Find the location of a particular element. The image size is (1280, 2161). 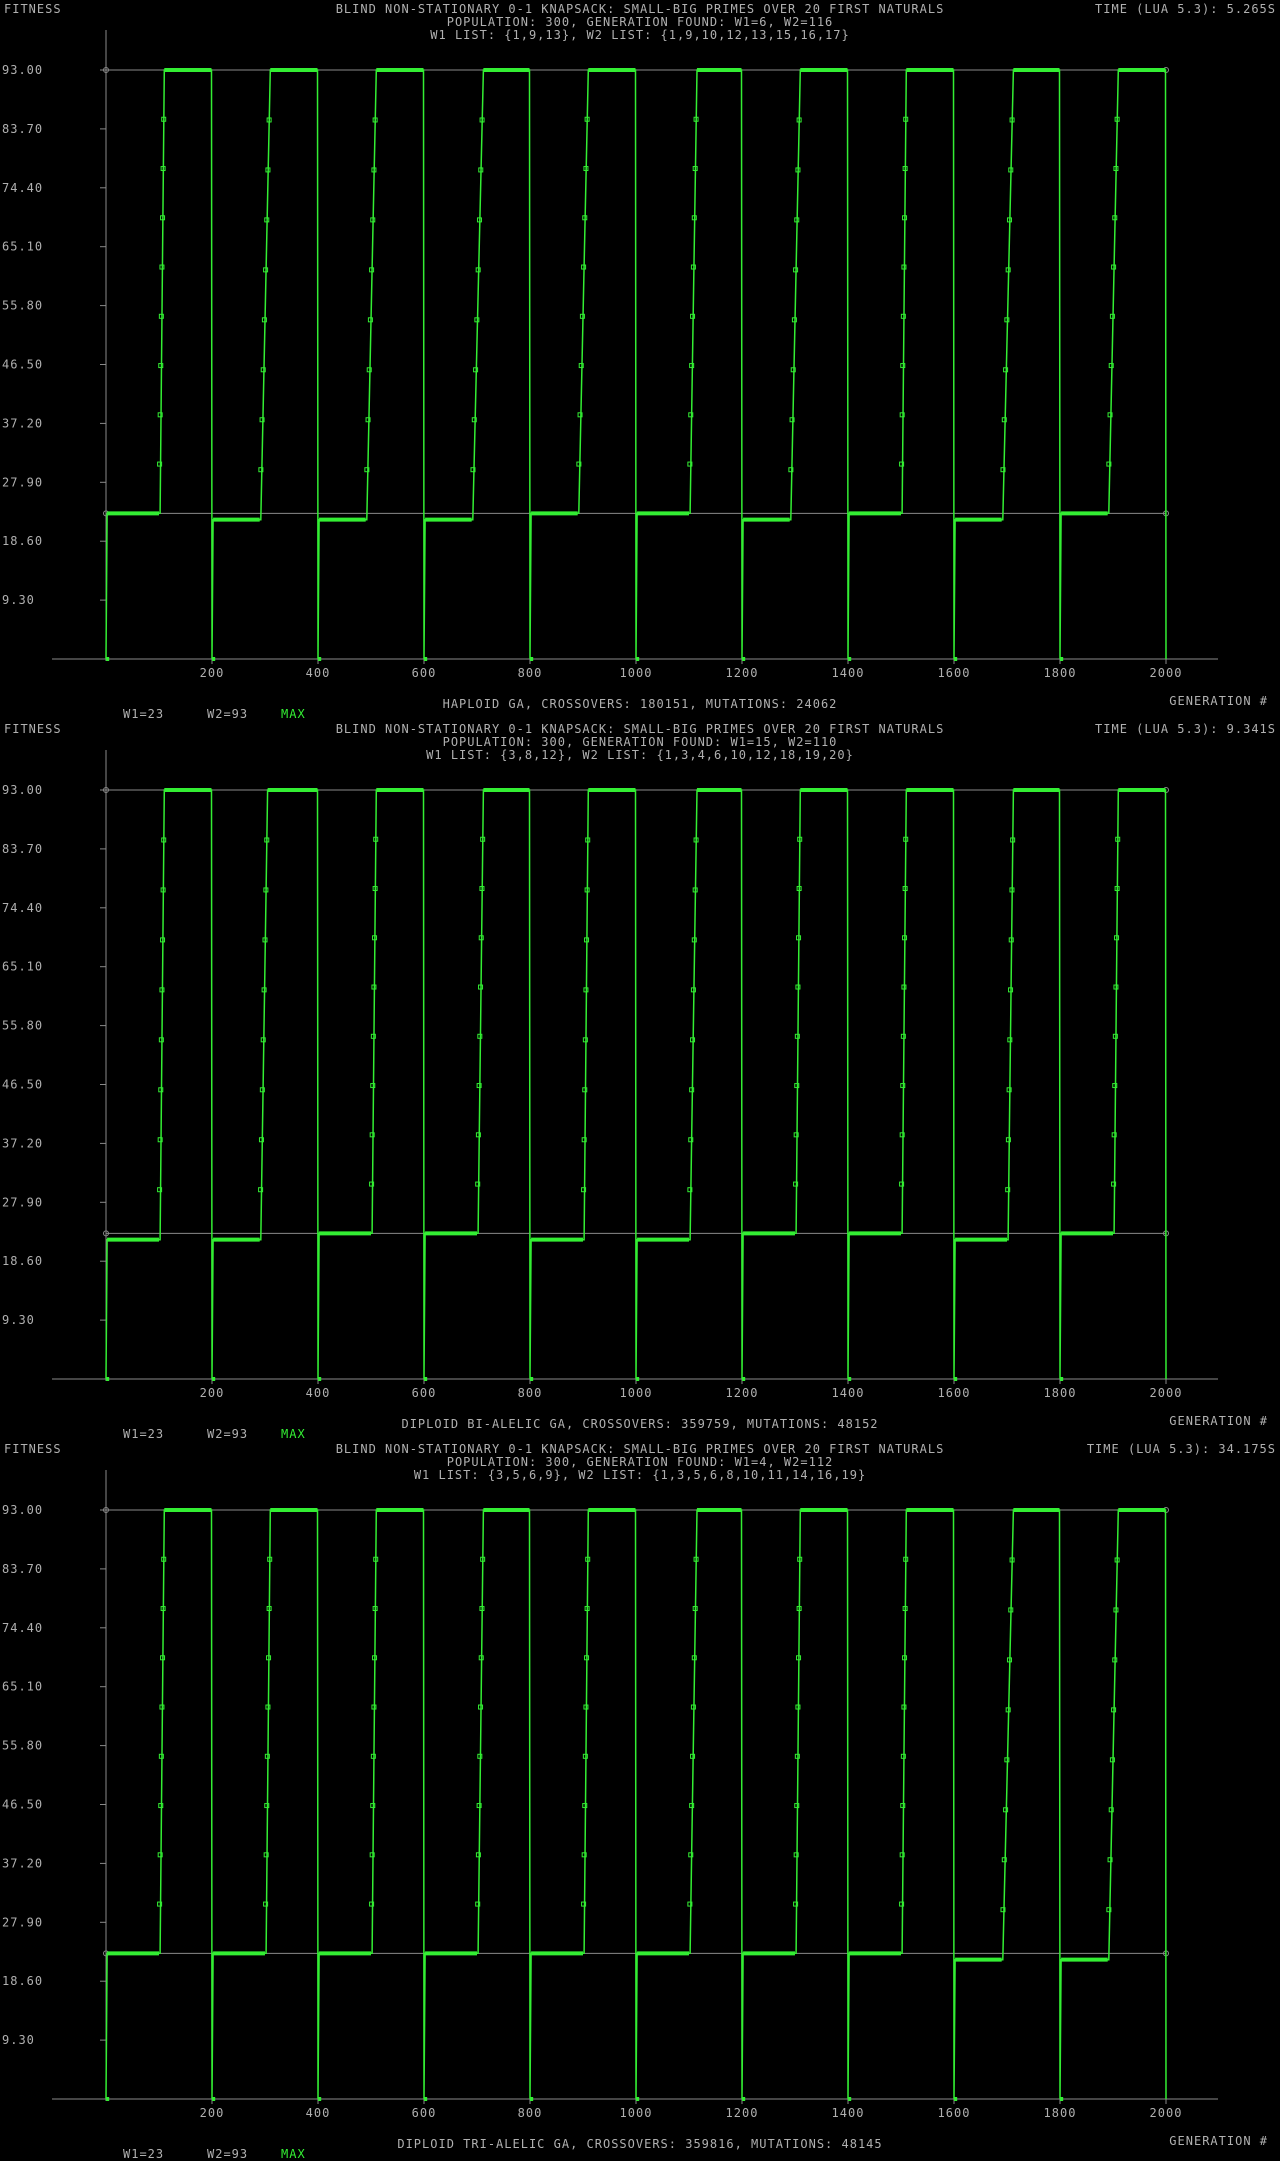

time-readout: TIME (LUA 5.3): 34.175S is located at coordinates (1181, 1449).